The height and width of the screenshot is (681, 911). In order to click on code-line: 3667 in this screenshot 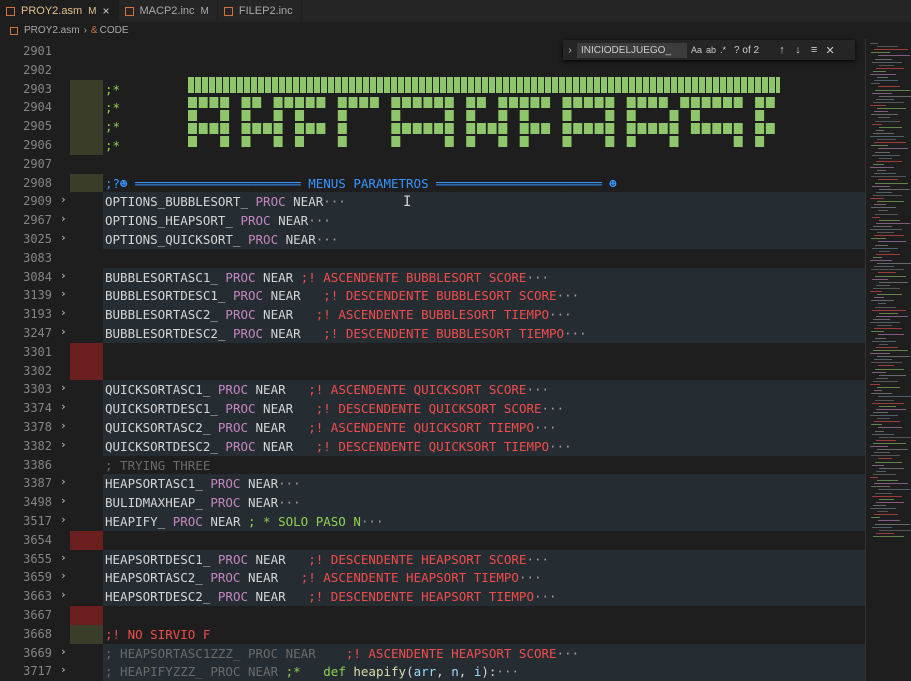, I will do `click(432, 615)`.